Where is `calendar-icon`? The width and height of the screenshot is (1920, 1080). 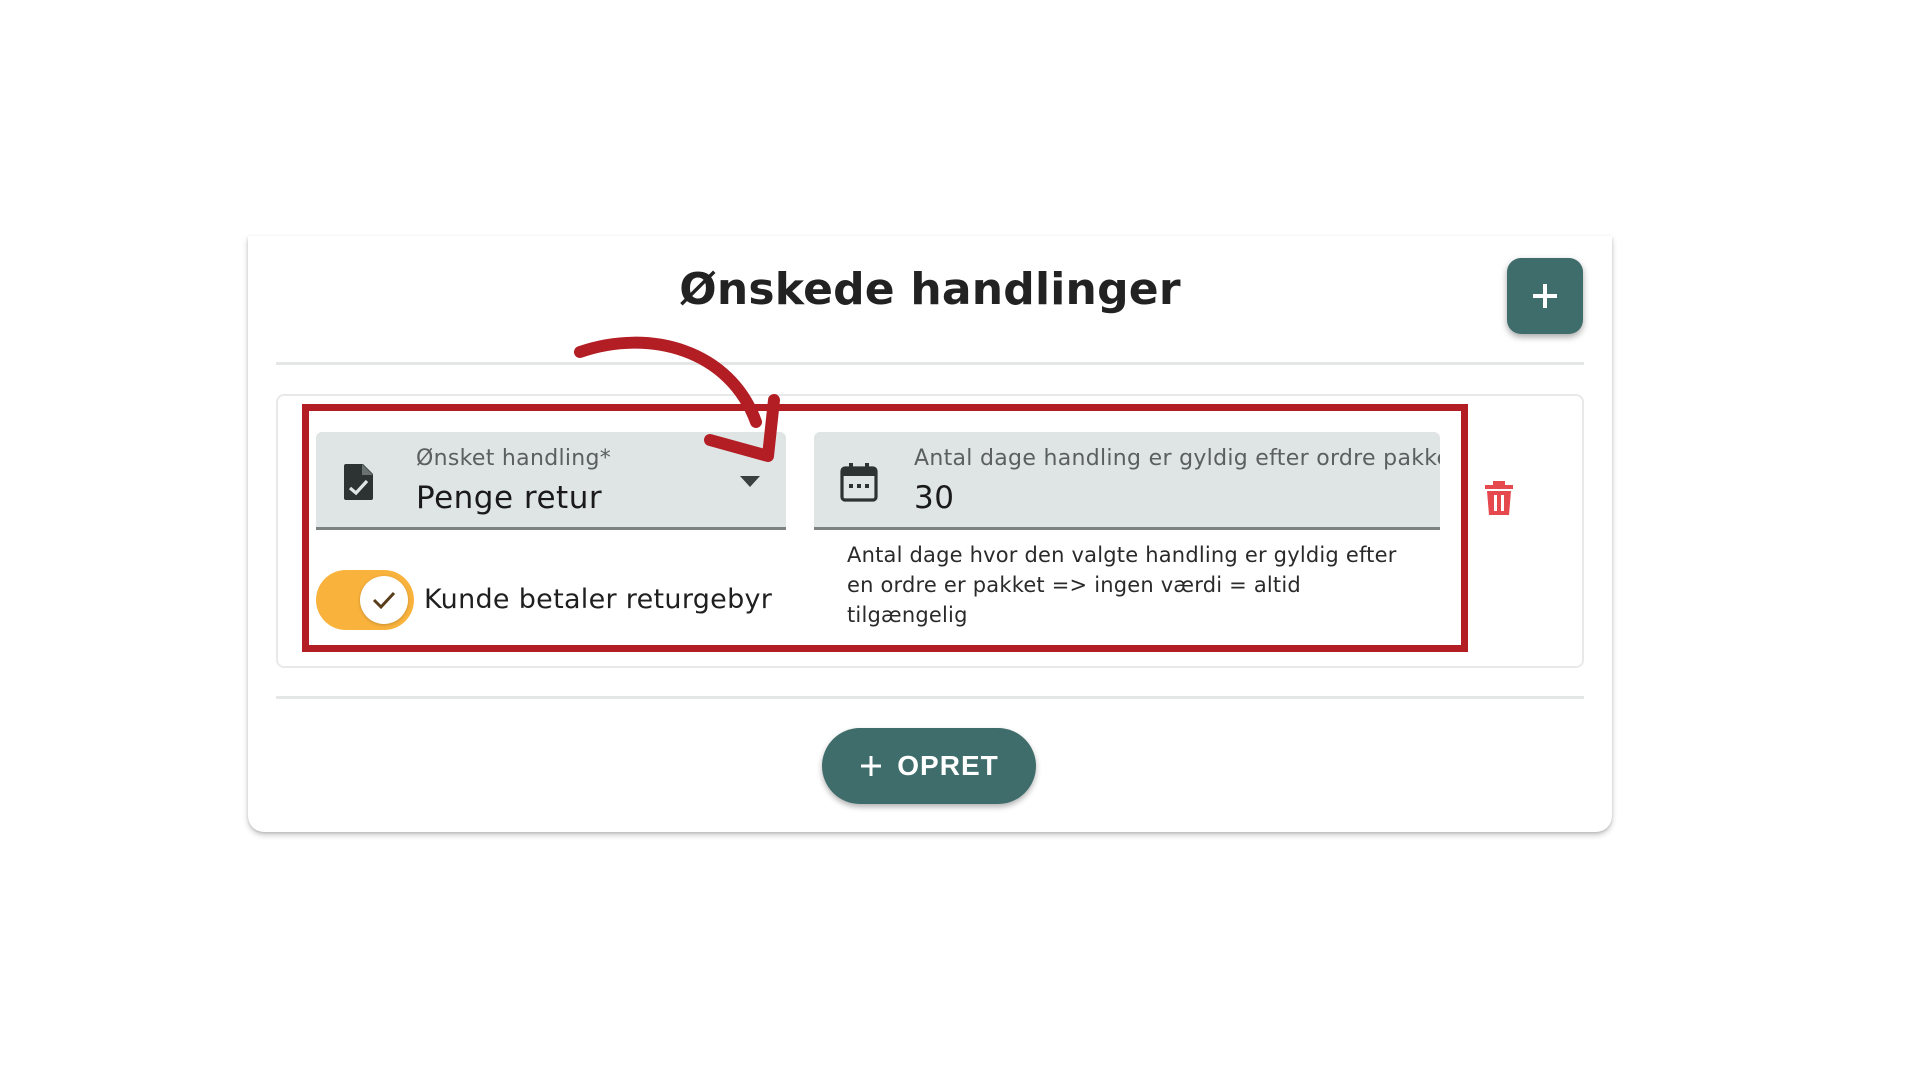 calendar-icon is located at coordinates (859, 482).